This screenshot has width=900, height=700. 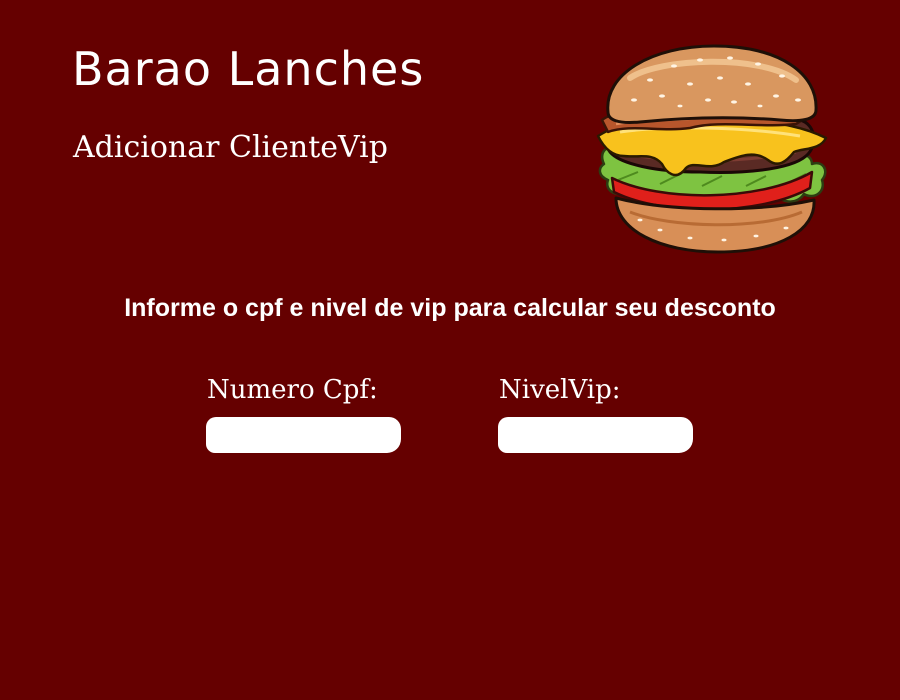 I want to click on brand-title: Barao Lanches, so click(x=248, y=69).